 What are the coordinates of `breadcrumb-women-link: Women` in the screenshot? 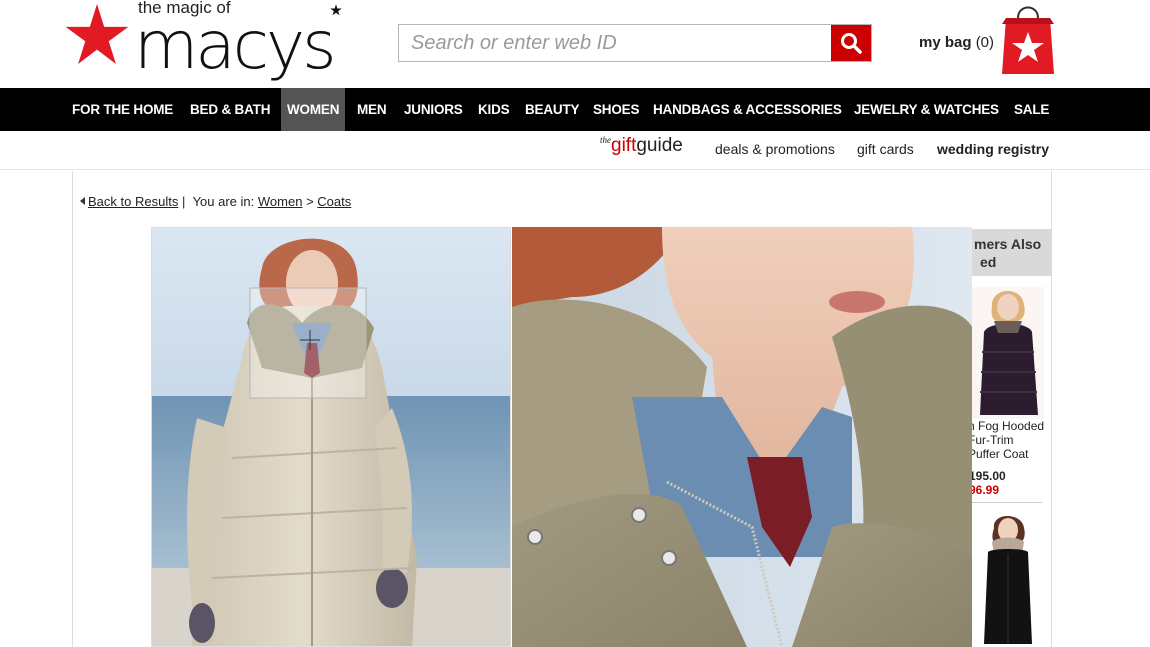 It's located at (280, 201).